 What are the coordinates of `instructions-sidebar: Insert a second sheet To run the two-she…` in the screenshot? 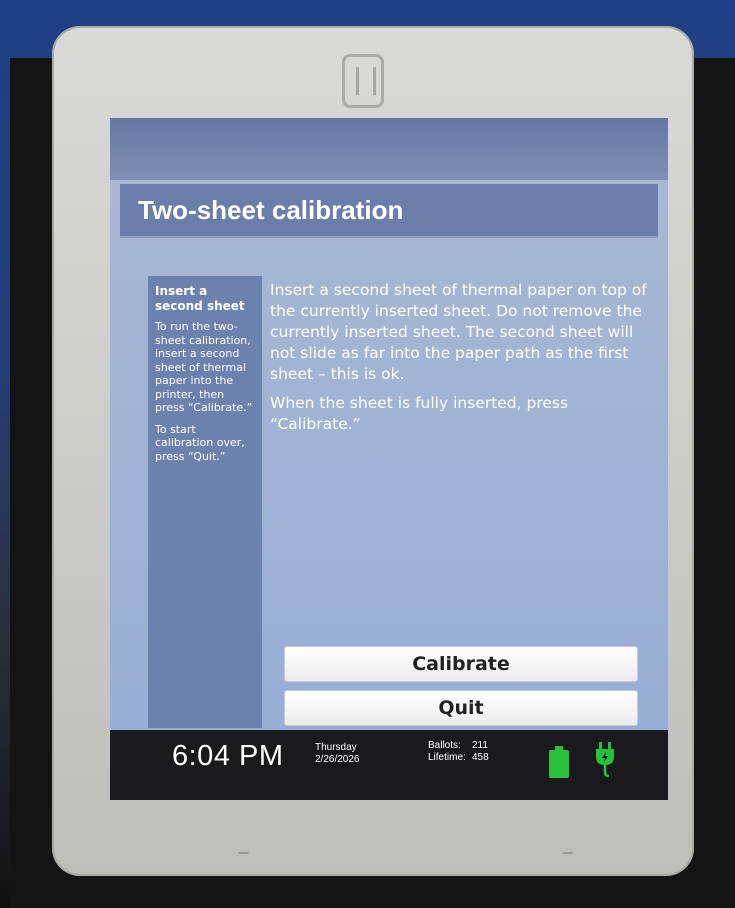 It's located at (205, 502).